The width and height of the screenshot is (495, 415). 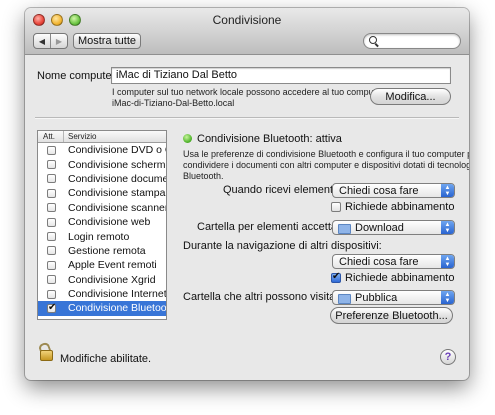 I want to click on service-row: Condivisione DVD o CD, so click(x=102, y=150).